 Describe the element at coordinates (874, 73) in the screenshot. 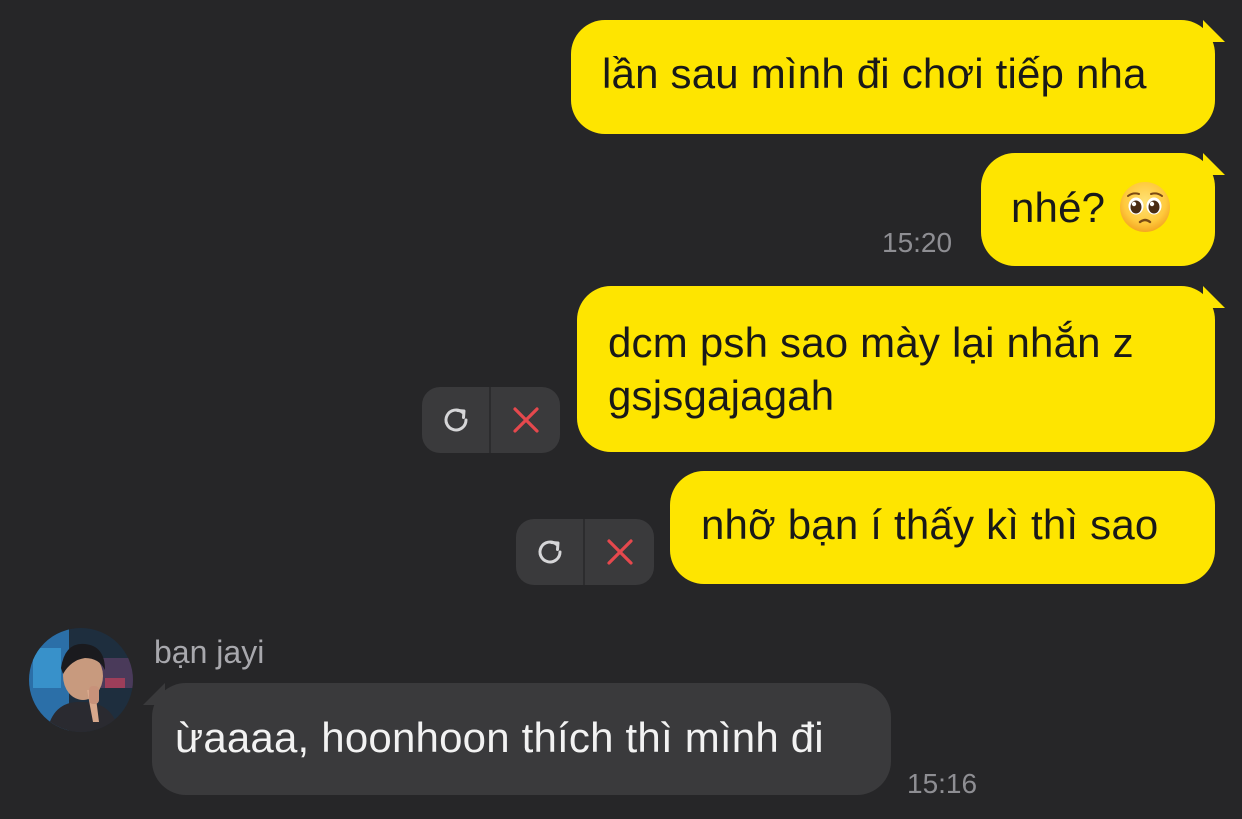

I see `message-text: lần sau mình đi chơi tiếp nha` at that location.